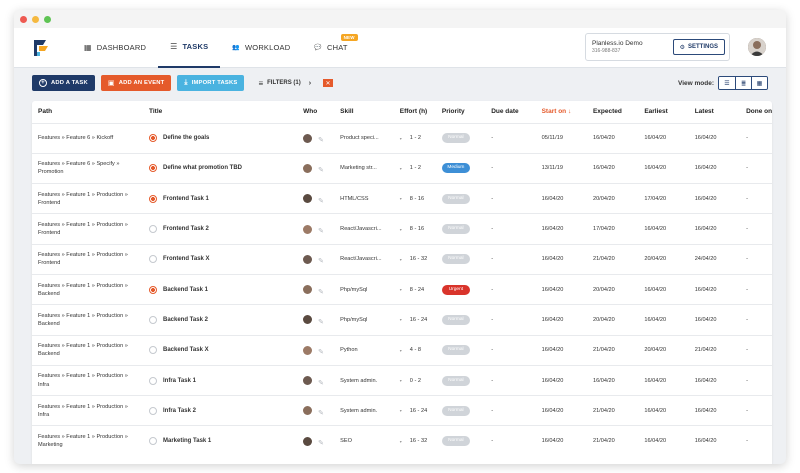 This screenshot has height=473, width=800. I want to click on task-title-cell: Backend Task X, so click(220, 350).